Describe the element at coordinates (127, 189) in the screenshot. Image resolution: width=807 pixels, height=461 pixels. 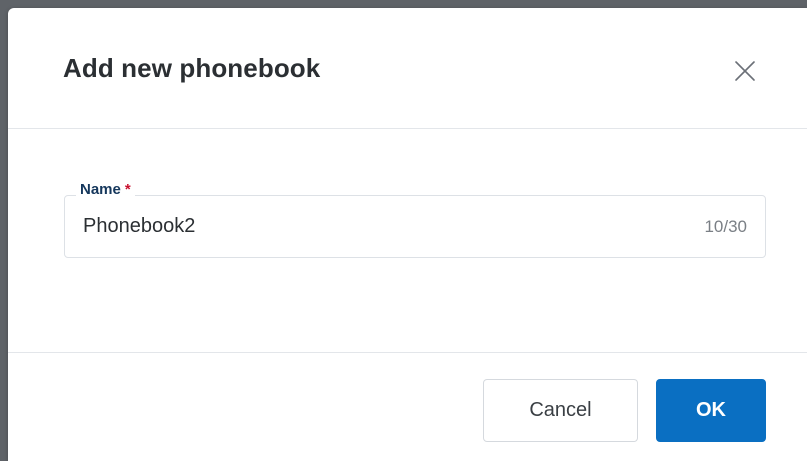
I see `required-marker: *` at that location.